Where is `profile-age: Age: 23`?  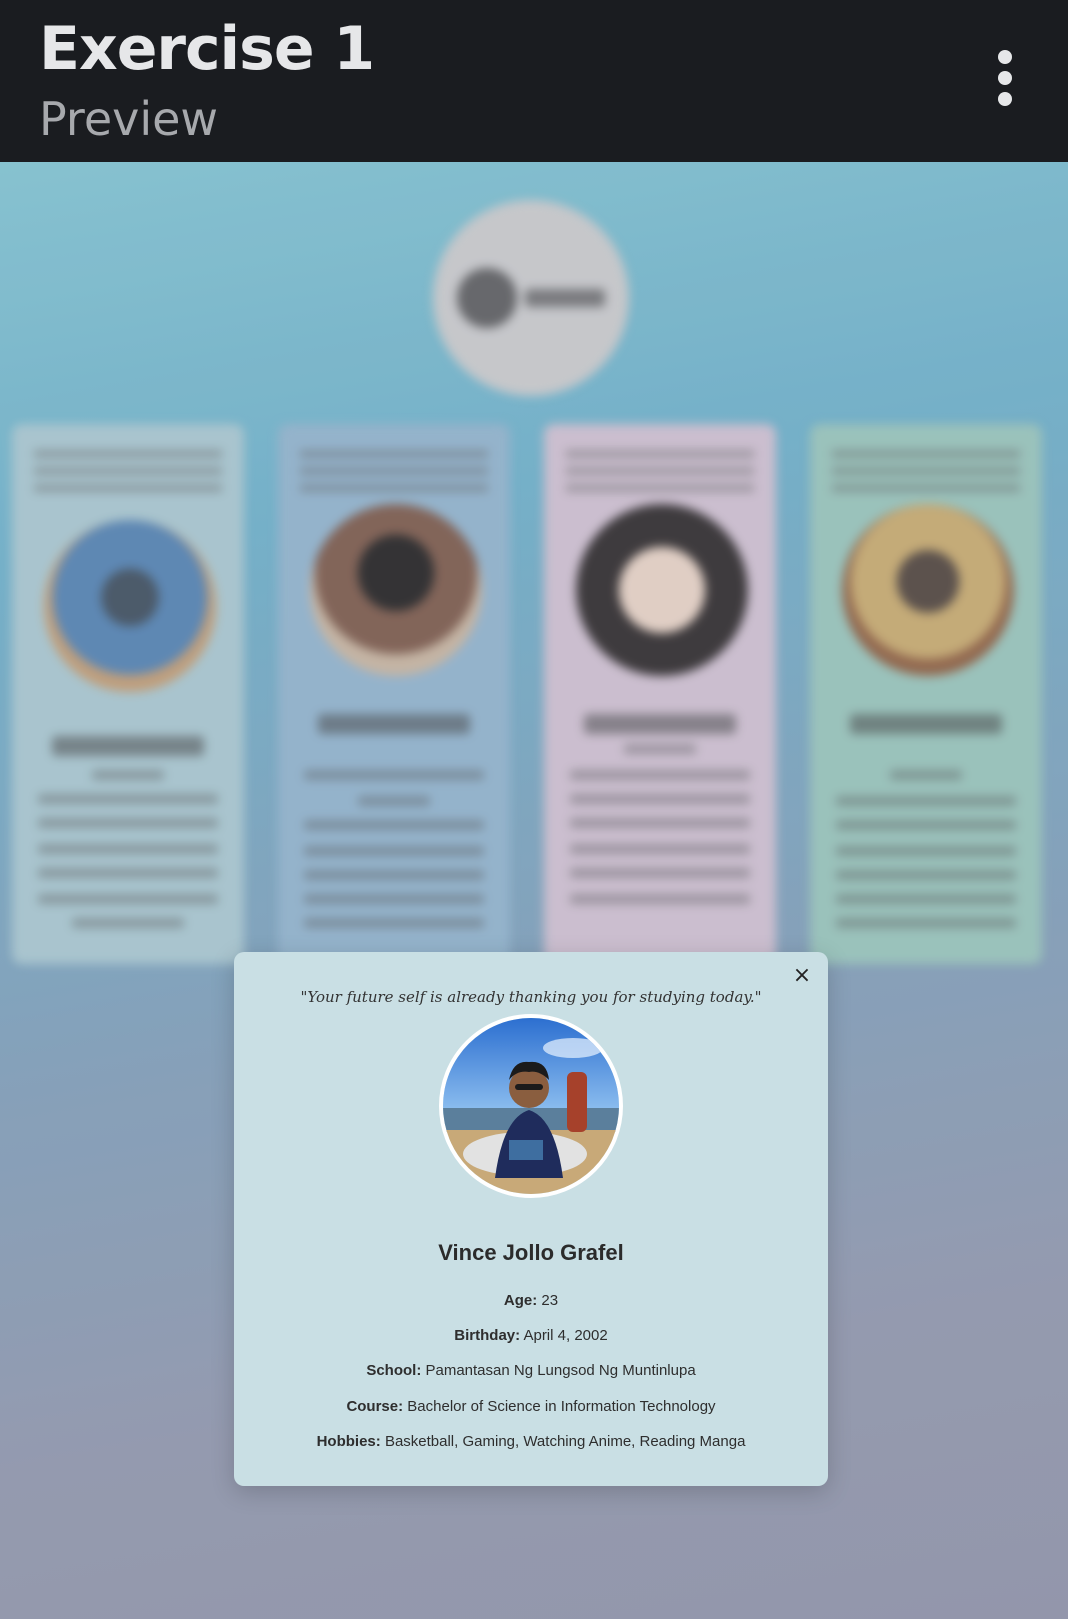 profile-age: Age: 23 is located at coordinates (531, 1300).